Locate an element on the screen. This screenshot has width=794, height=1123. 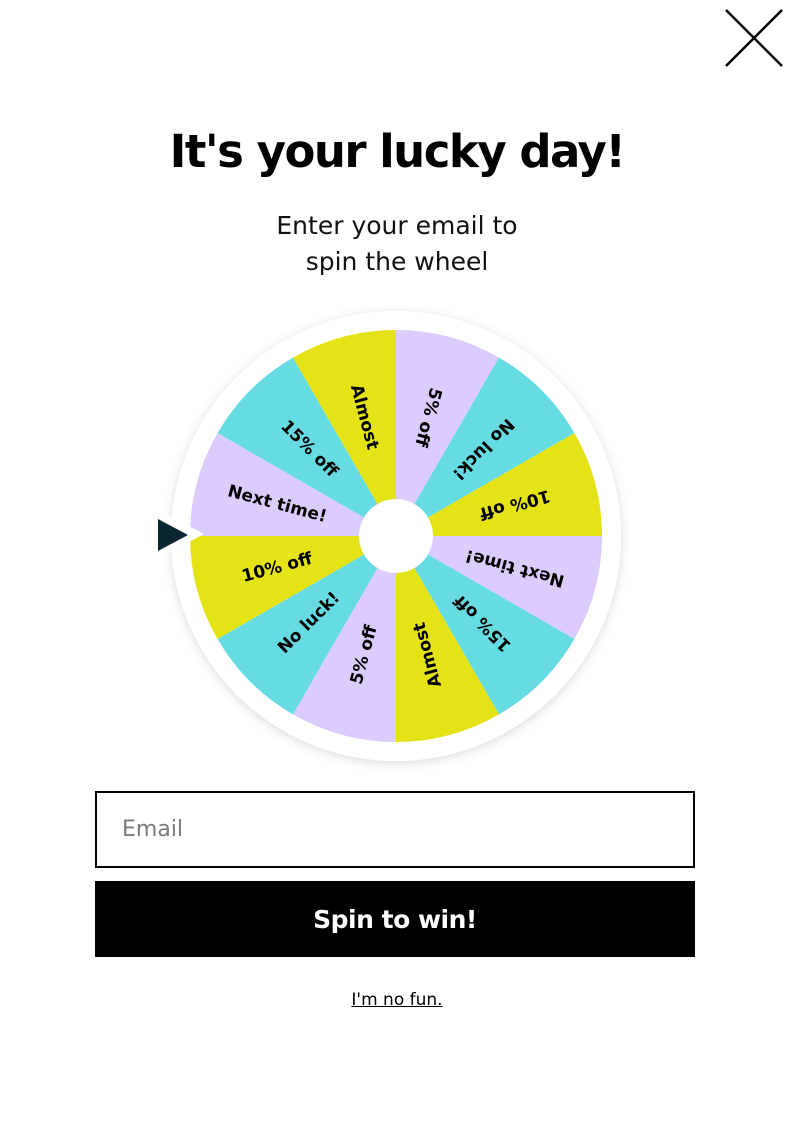
spin-to-win-button: Spin to win! is located at coordinates (395, 919).